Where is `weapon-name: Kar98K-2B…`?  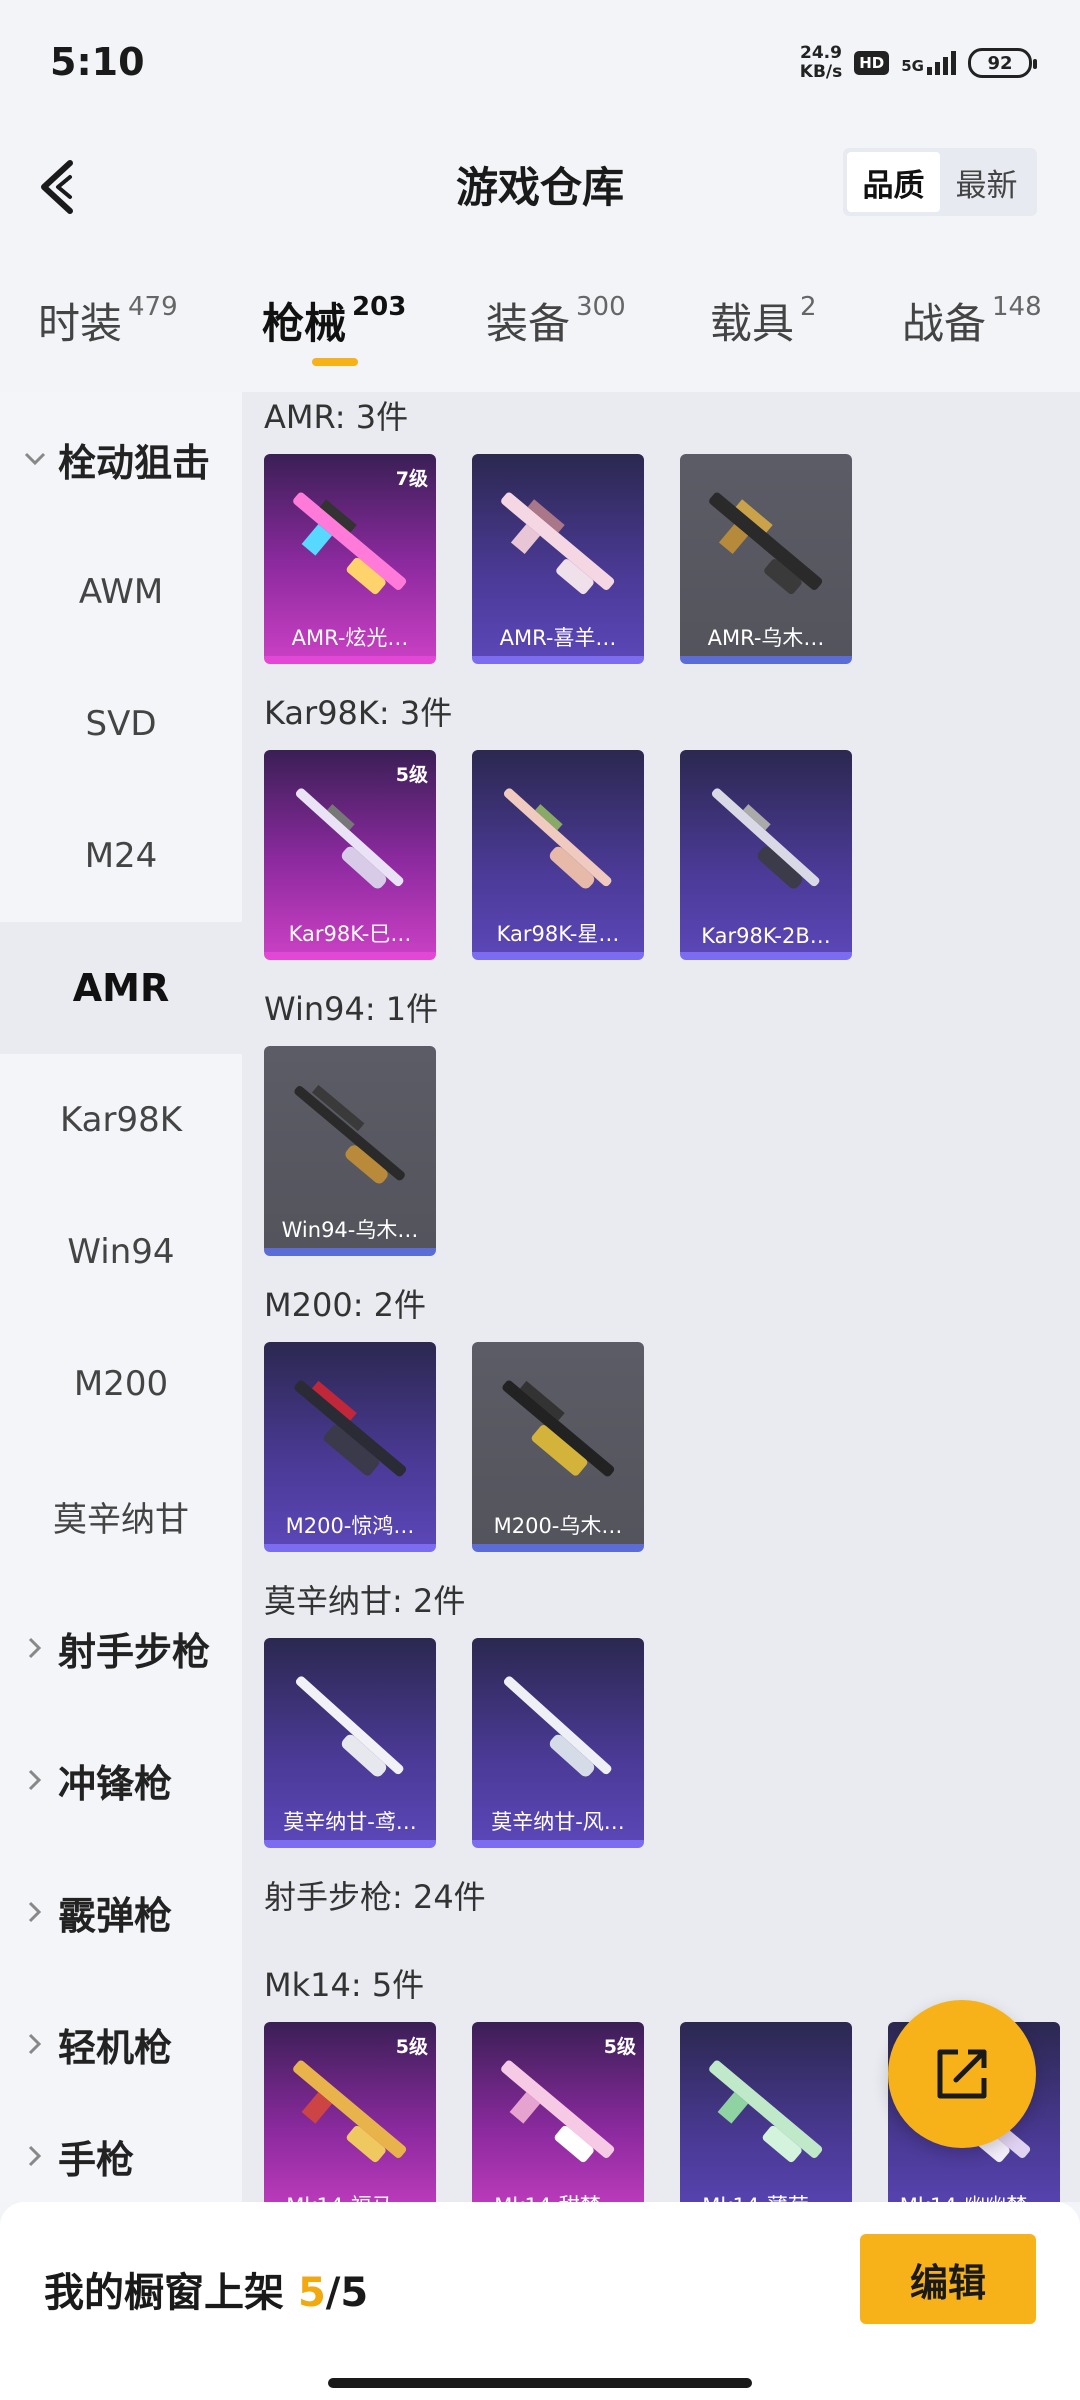
weapon-name: Kar98K-2B… is located at coordinates (766, 936).